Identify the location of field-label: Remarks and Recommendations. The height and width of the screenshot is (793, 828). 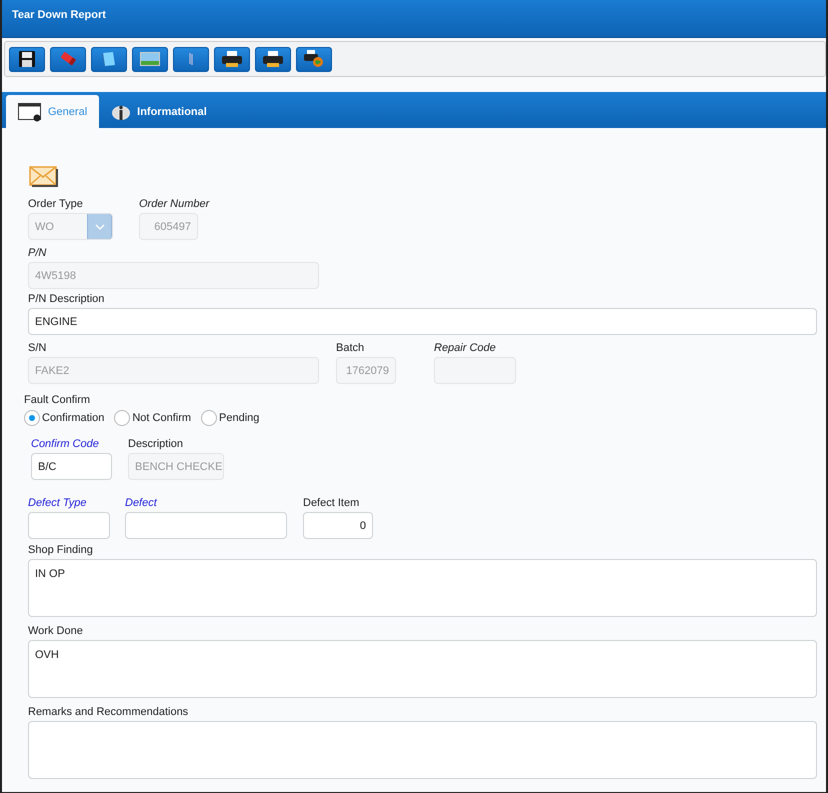
(108, 712).